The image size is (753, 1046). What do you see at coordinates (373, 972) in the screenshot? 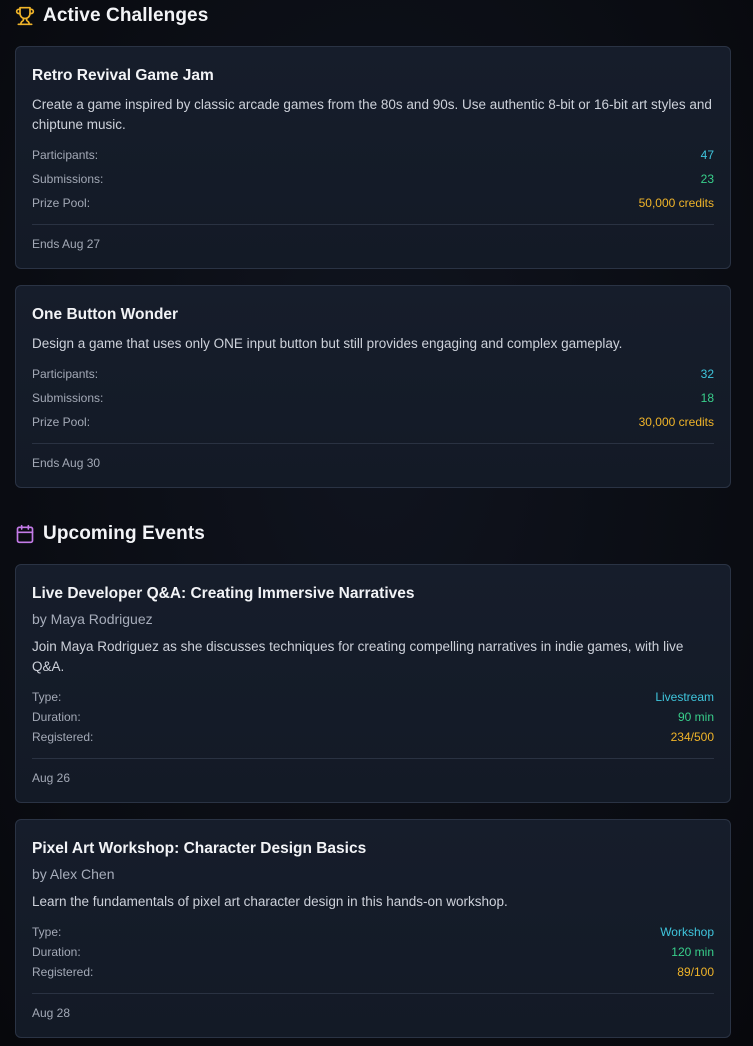
I see `stat-registered: Registered: 89/100` at bounding box center [373, 972].